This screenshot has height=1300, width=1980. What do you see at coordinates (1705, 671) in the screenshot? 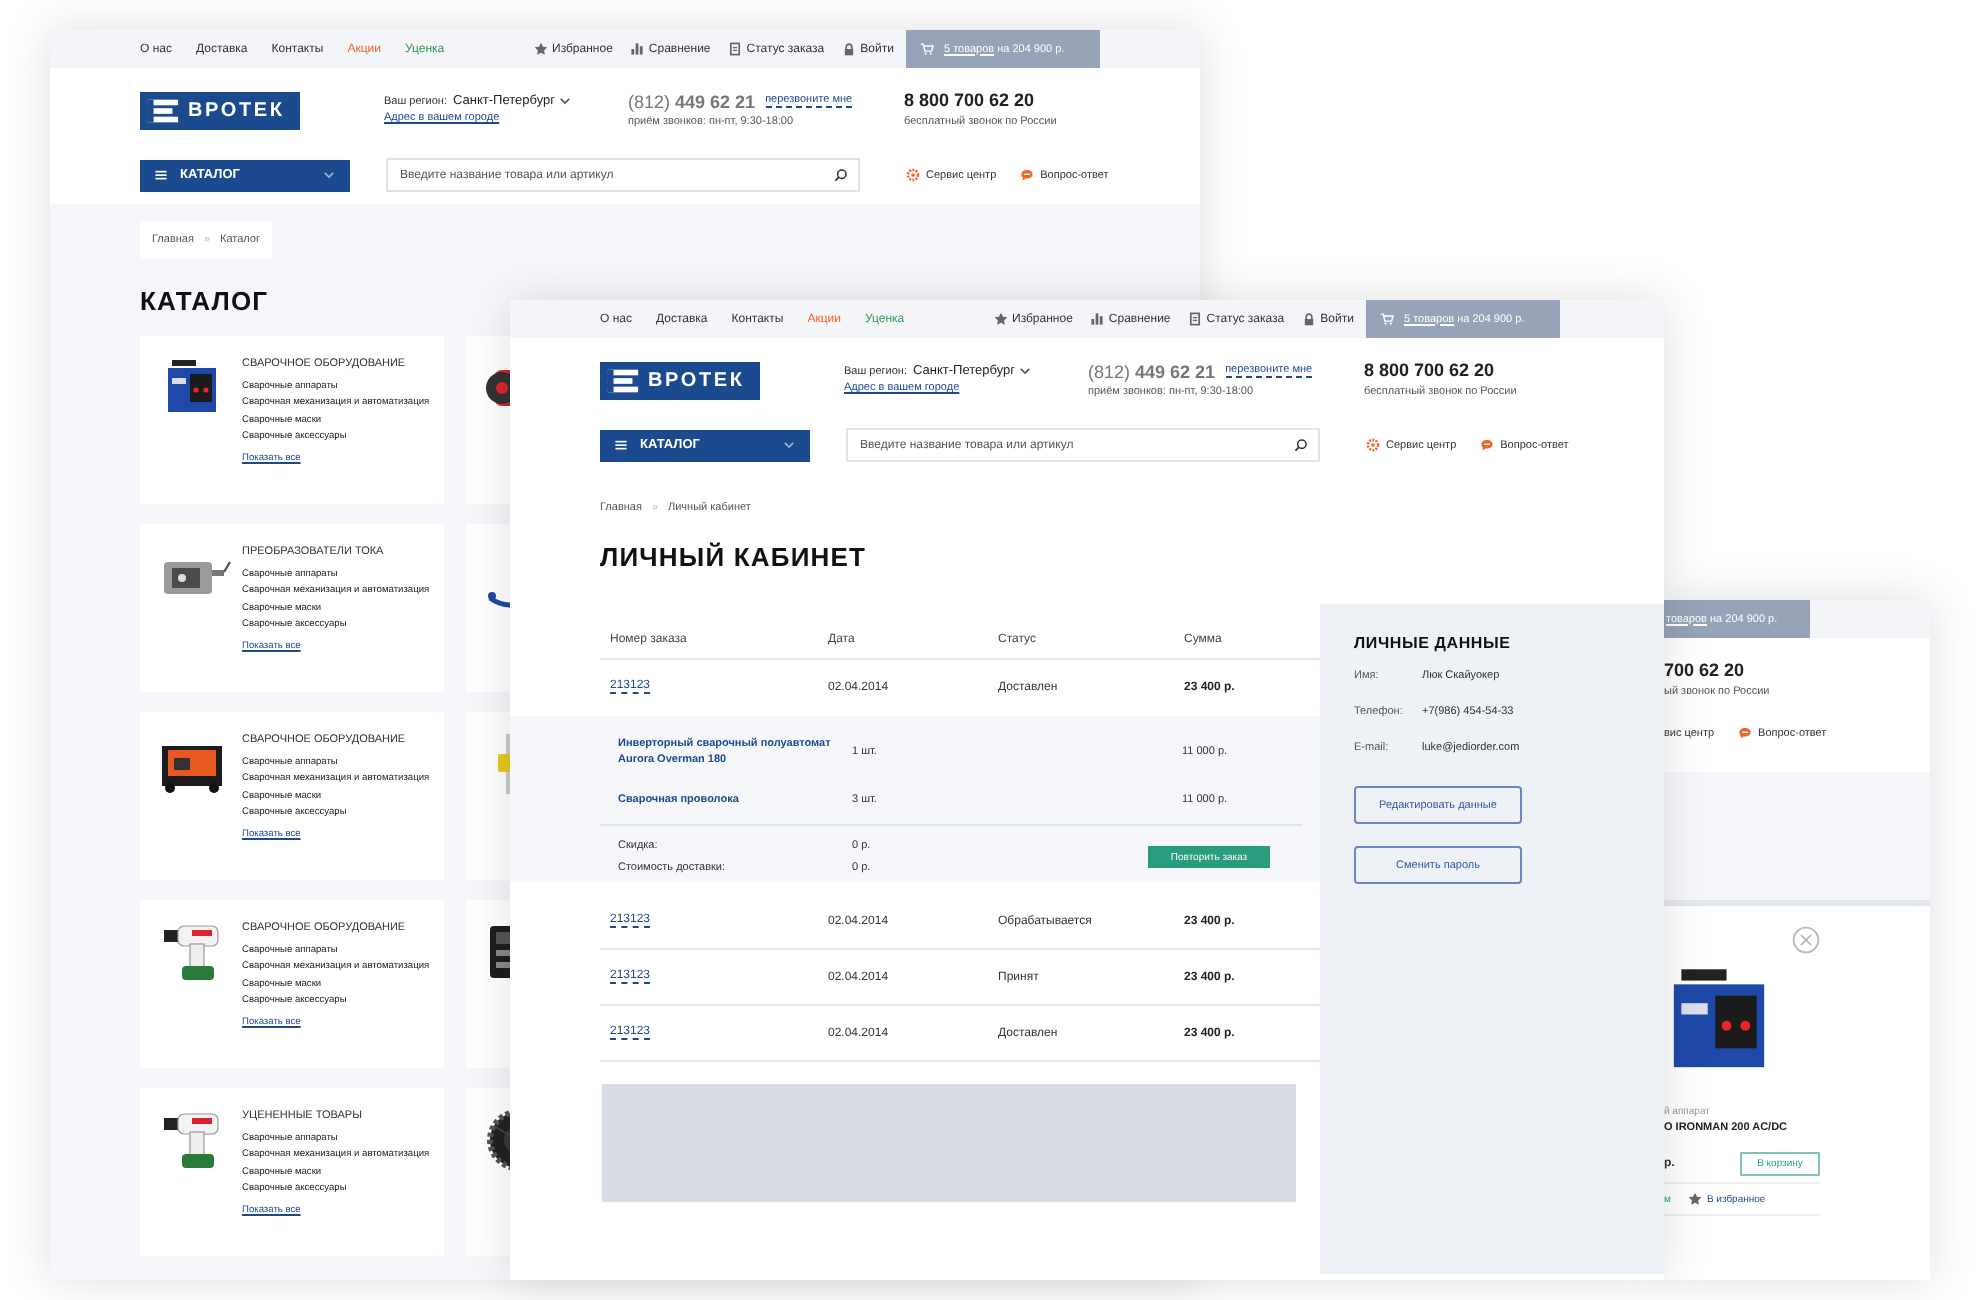
I see `free-phone-number: 700 62 20` at bounding box center [1705, 671].